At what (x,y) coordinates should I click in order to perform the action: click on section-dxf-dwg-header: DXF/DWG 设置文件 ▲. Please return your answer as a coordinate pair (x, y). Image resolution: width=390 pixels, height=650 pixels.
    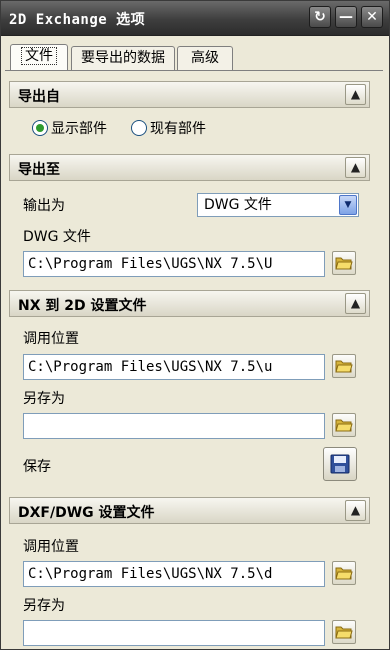
    Looking at the image, I should click on (189, 510).